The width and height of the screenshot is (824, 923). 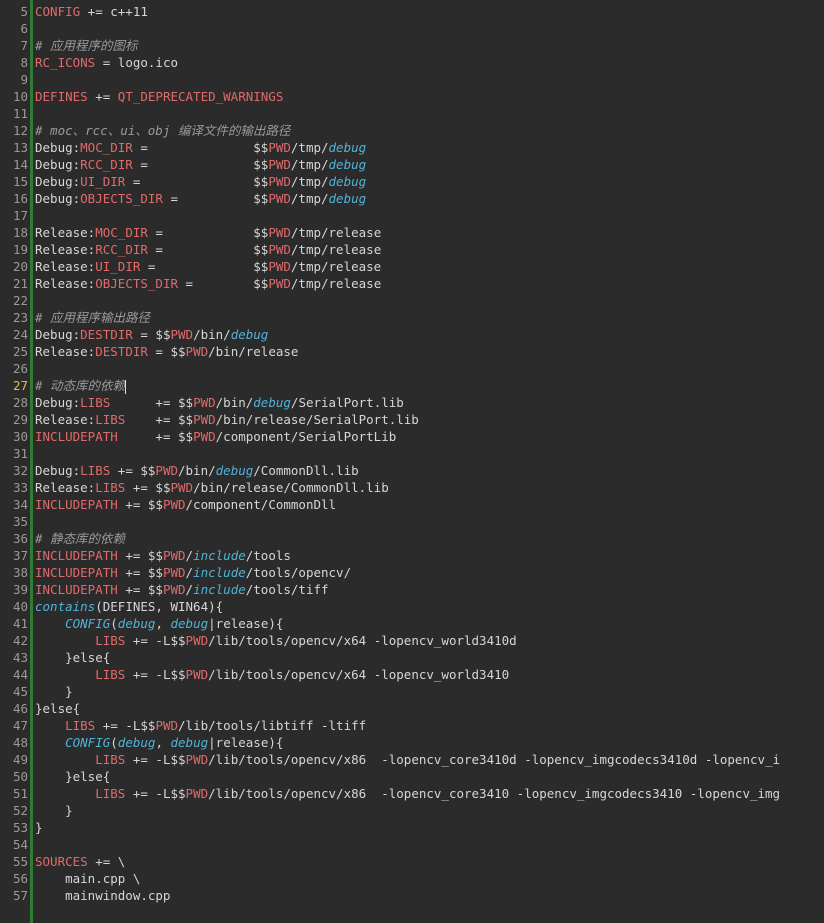 I want to click on code-token: /tools/tiff, so click(x=287, y=589).